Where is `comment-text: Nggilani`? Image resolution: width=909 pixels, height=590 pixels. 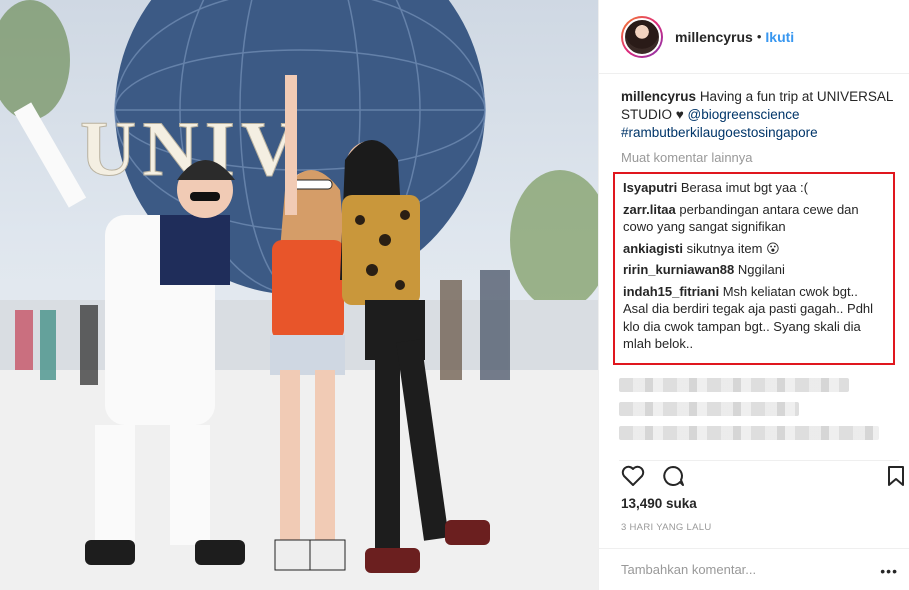 comment-text: Nggilani is located at coordinates (761, 269).